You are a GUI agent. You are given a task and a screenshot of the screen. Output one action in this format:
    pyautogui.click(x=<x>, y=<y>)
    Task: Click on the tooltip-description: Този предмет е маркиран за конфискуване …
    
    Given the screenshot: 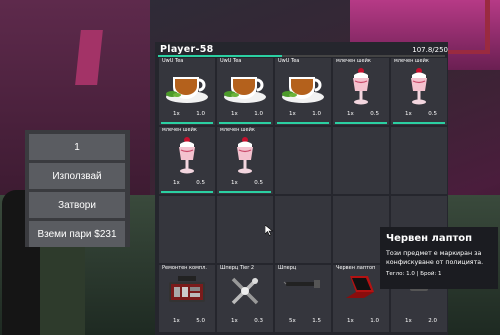 What is the action you would take?
    pyautogui.click(x=435, y=258)
    